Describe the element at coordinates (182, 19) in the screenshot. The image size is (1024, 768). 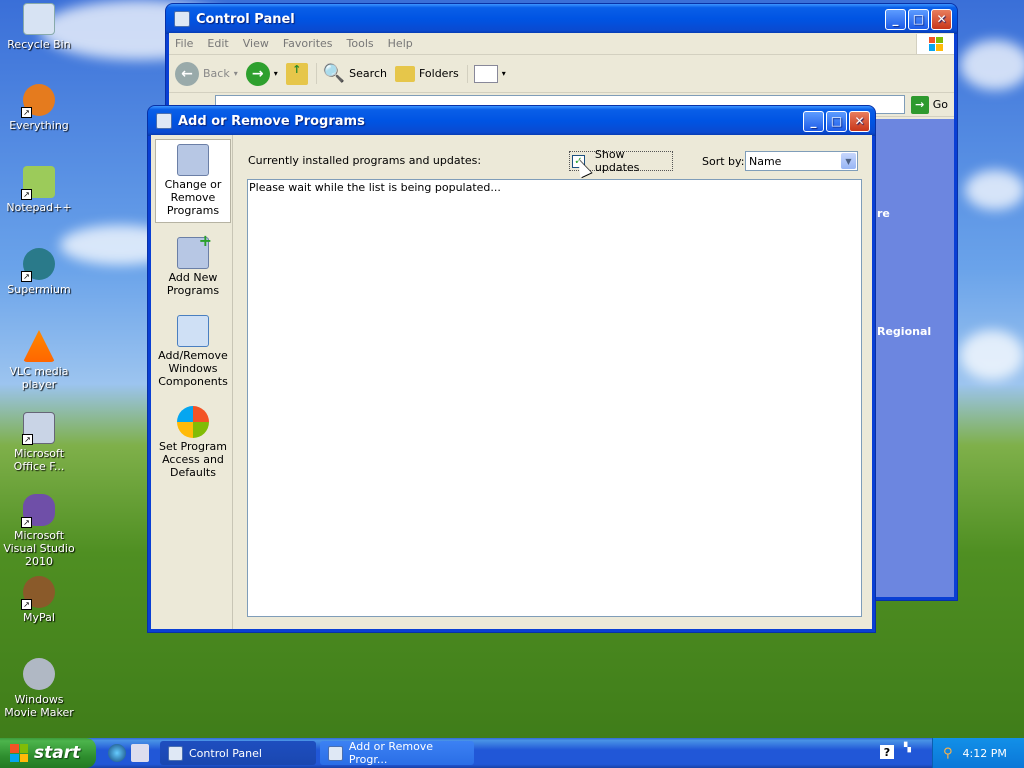
I see `control-panel-icon` at that location.